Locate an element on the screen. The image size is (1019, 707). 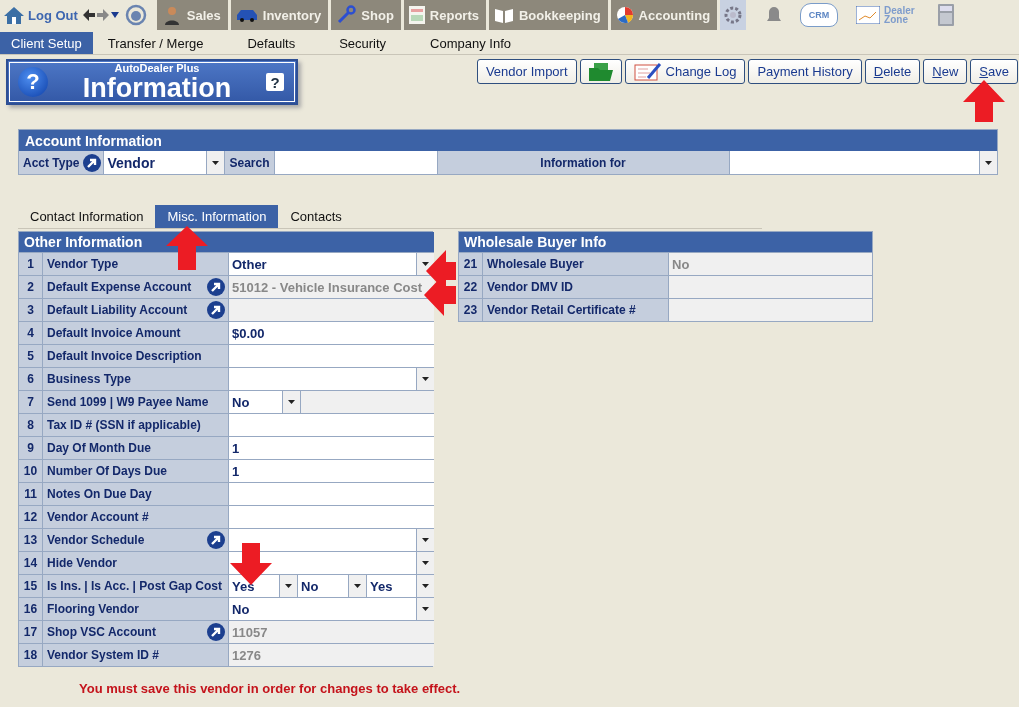
section-tab: Security is located at coordinates (363, 43).